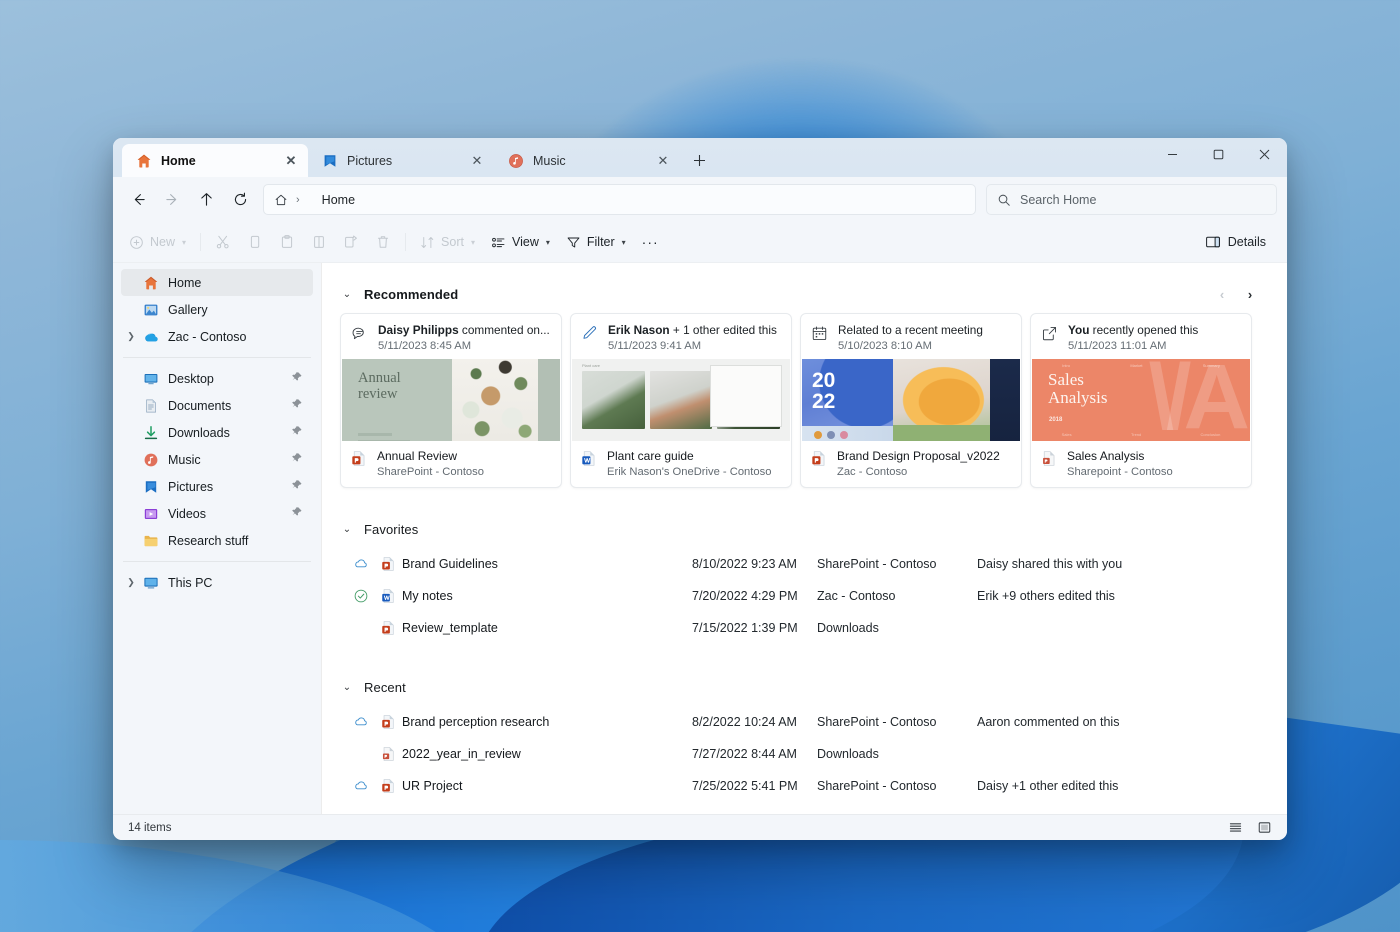 This screenshot has height=932, width=1400. Describe the element at coordinates (389, 786) in the screenshot. I see `powerpoint-icon` at that location.